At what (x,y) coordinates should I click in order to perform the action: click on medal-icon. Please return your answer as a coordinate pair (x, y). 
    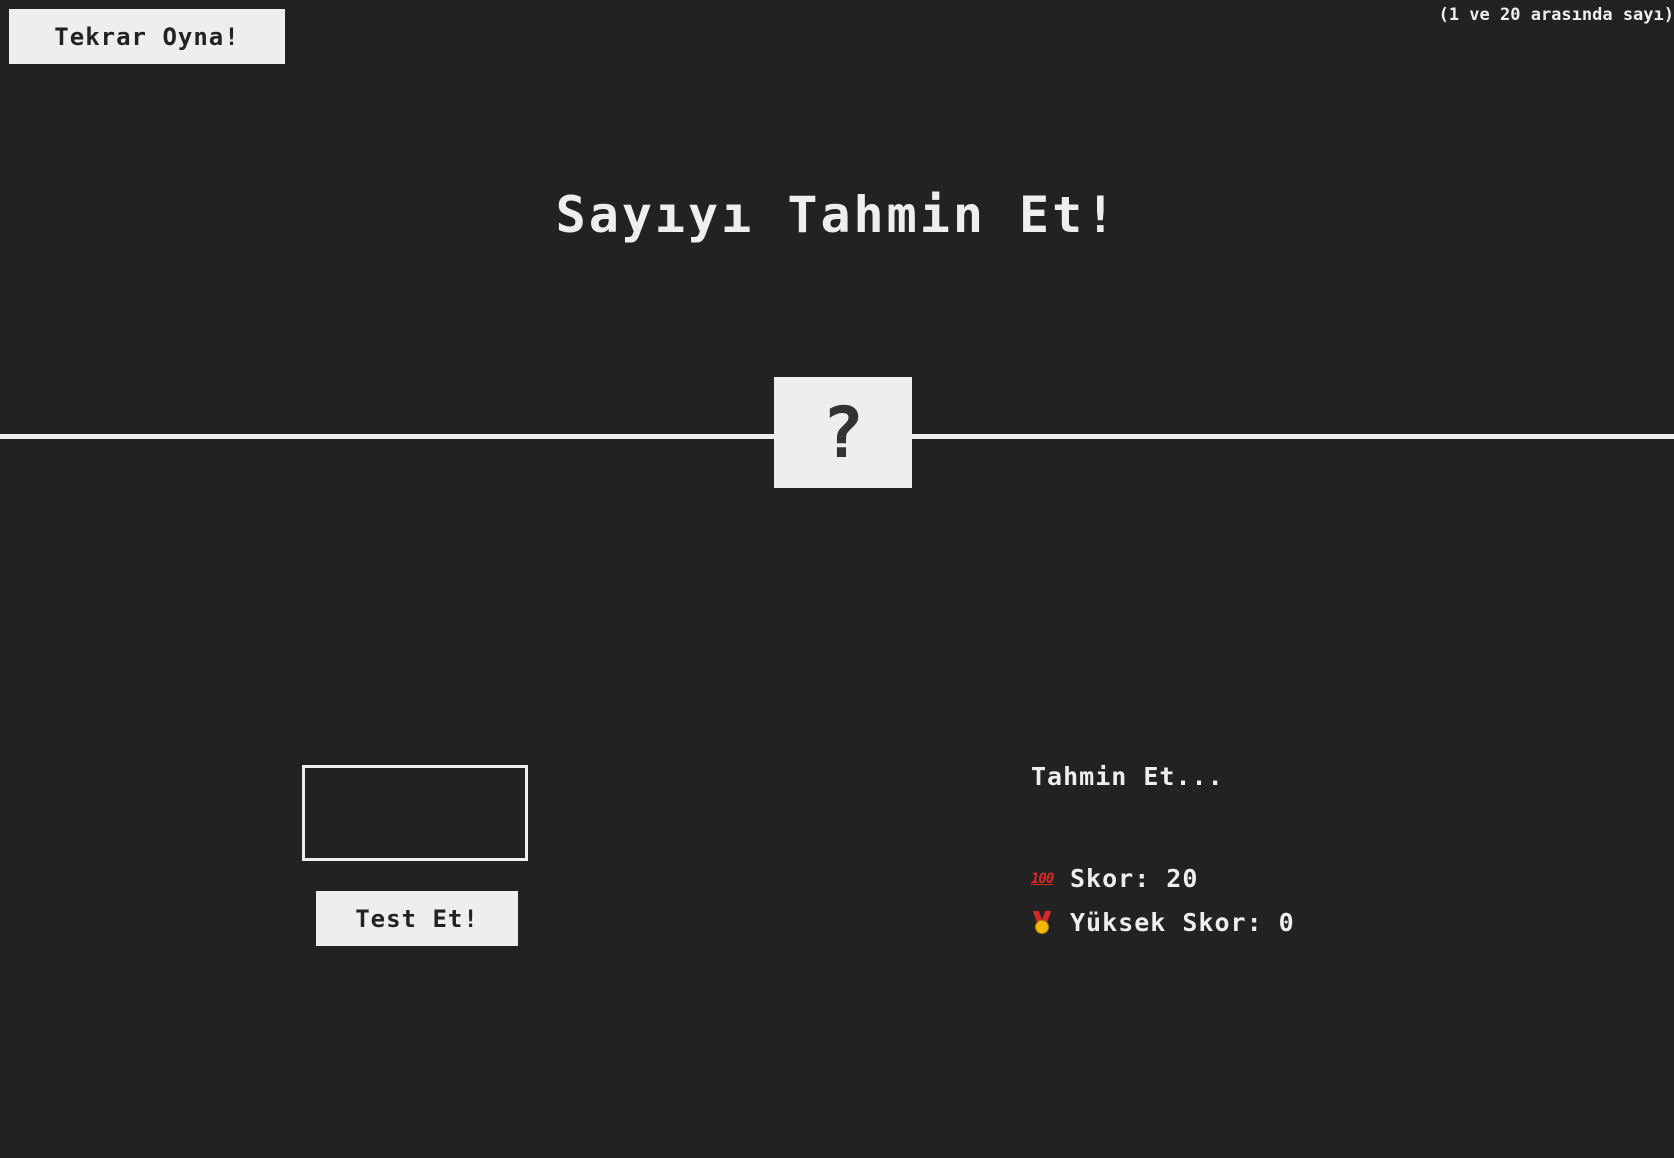
    Looking at the image, I should click on (1042, 922).